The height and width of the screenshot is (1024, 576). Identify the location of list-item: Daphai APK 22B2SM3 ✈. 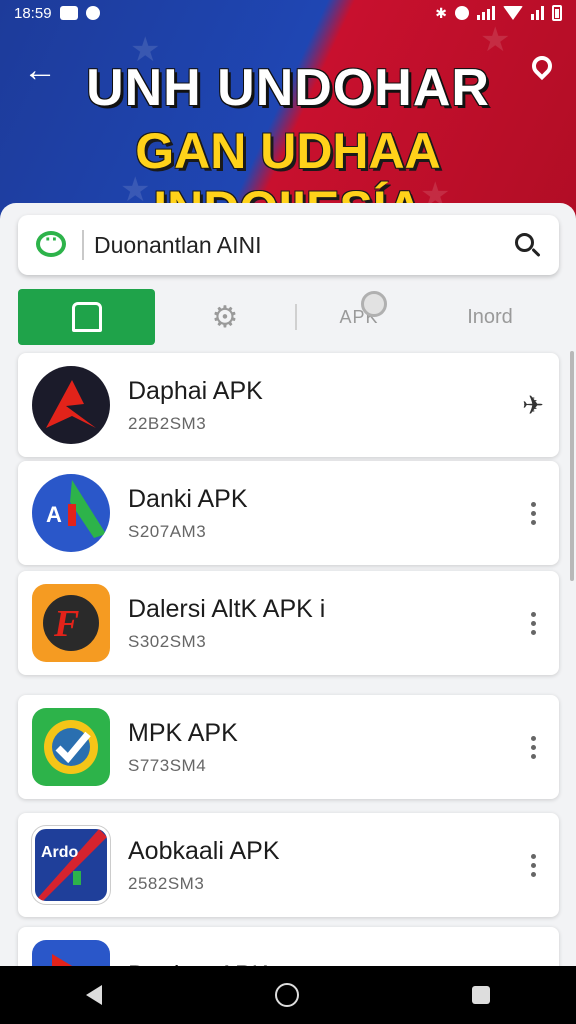
(288, 405).